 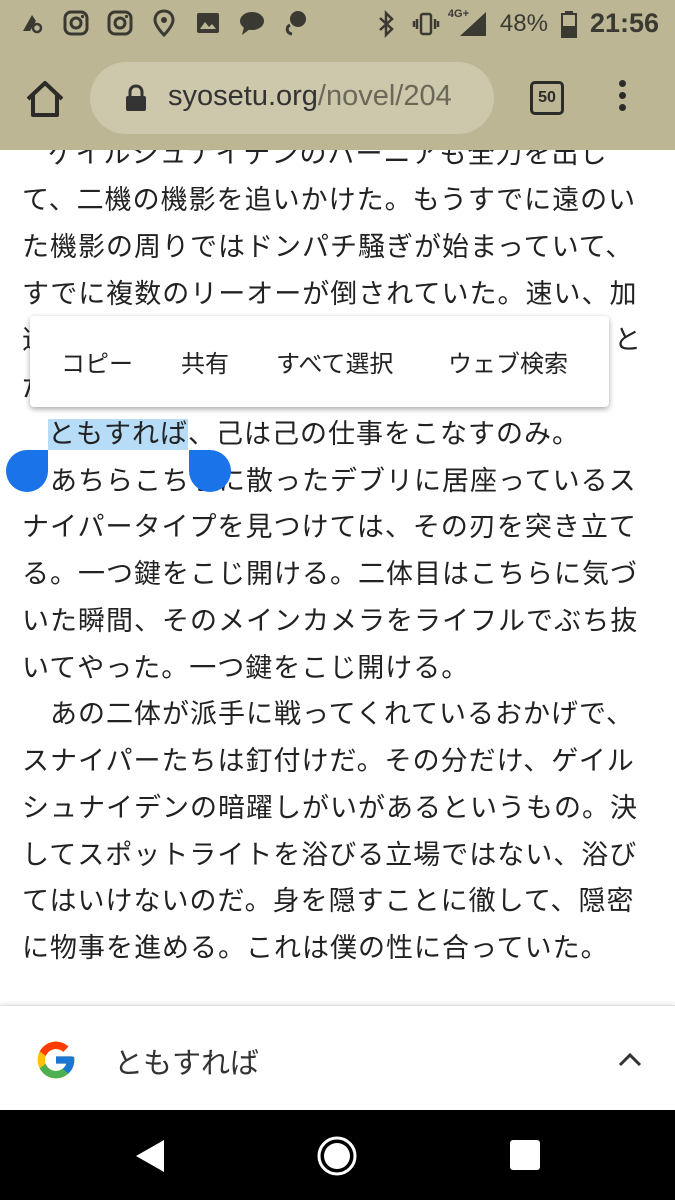 I want to click on home-icon, so click(x=45, y=99).